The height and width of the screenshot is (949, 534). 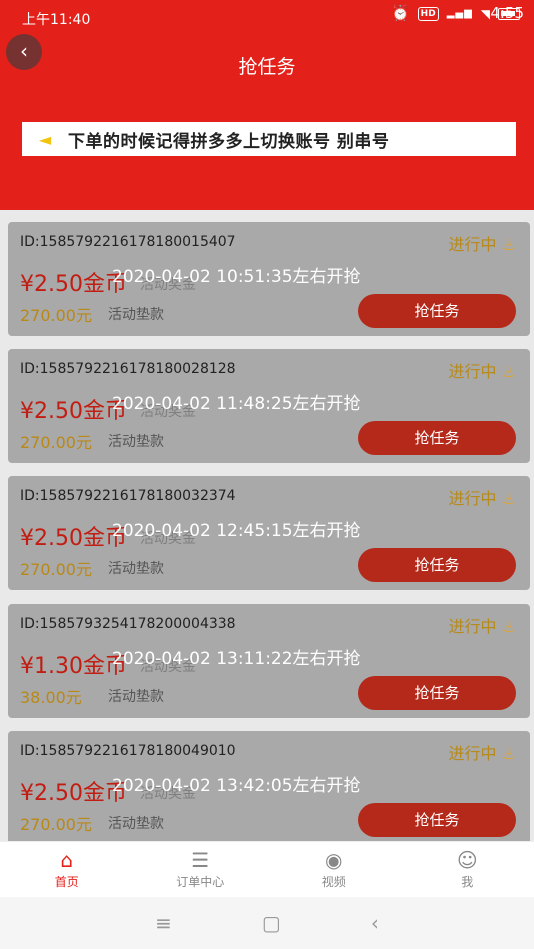 What do you see at coordinates (267, 67) in the screenshot?
I see `page-title: 抢任务` at bounding box center [267, 67].